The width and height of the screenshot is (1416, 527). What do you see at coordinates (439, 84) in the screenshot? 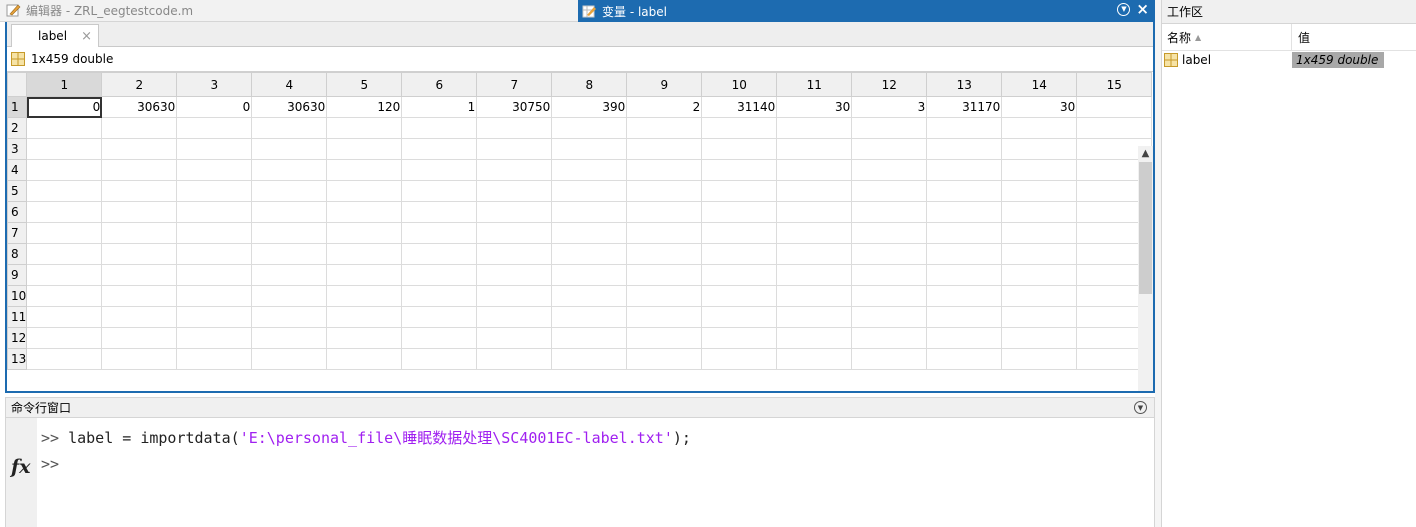
I see `column-header: 6` at bounding box center [439, 84].